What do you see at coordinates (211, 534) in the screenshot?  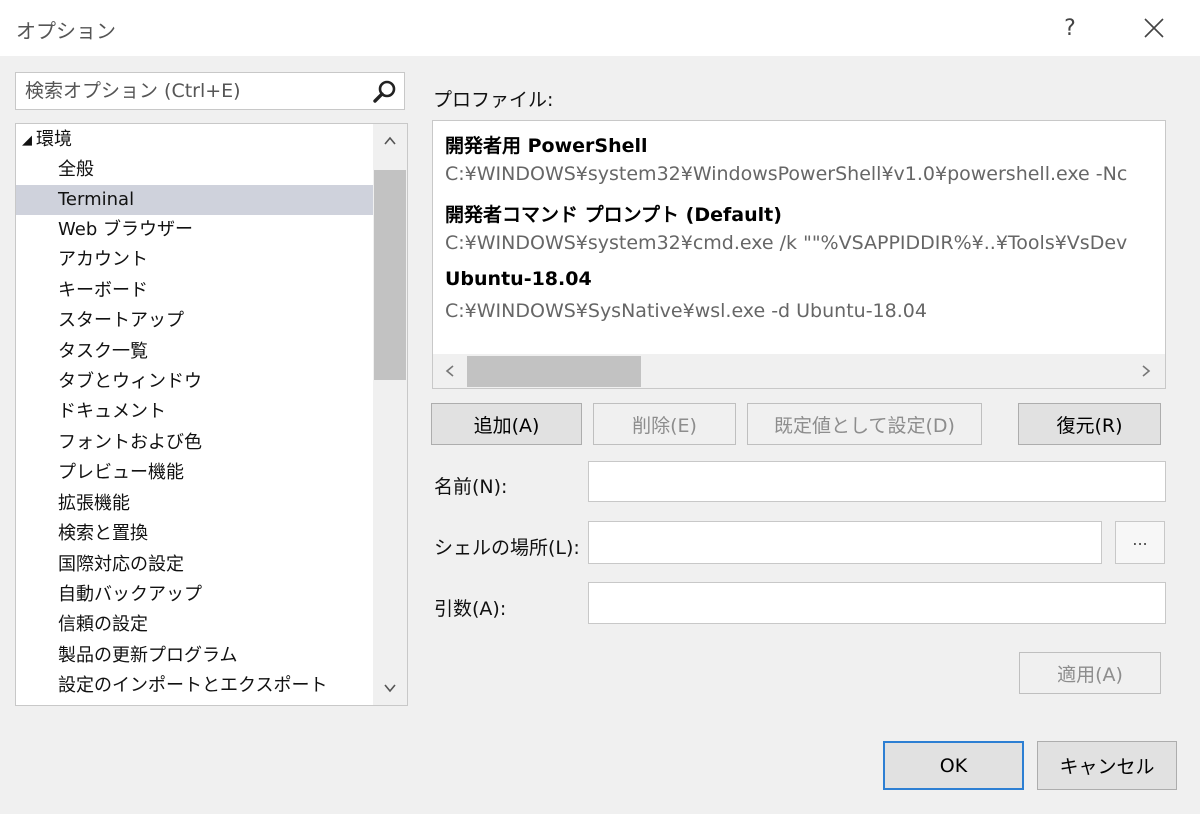 I see `tree-item-find-replace: 検索と置換` at bounding box center [211, 534].